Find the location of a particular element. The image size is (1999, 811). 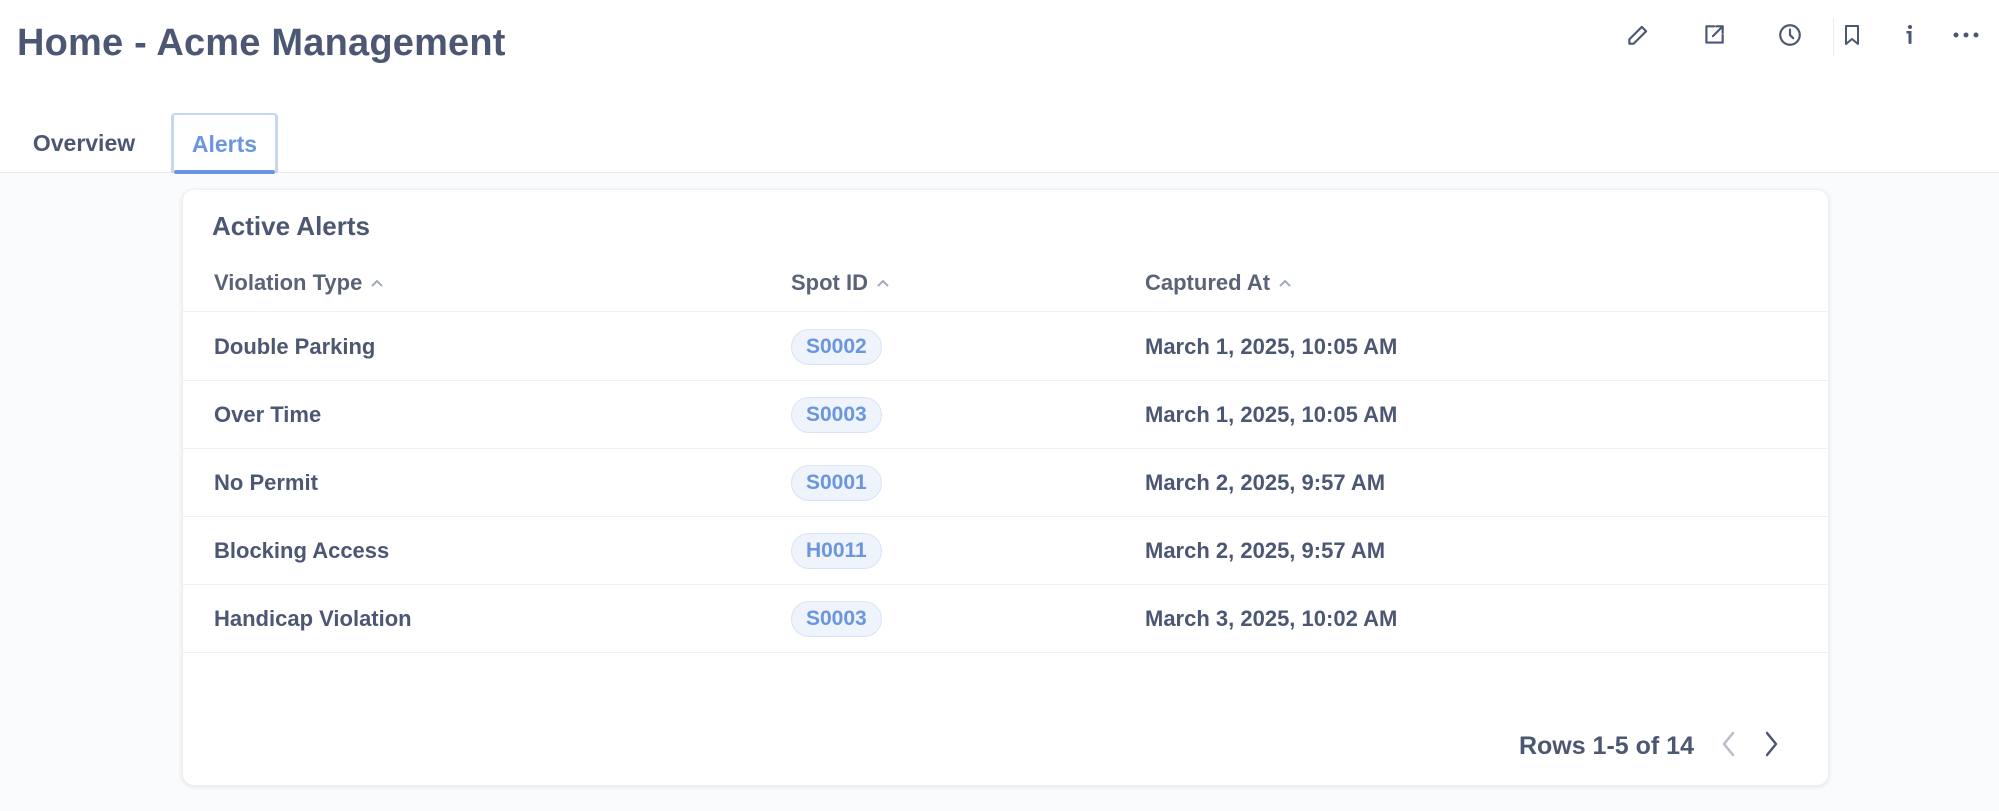

pagination-label: Rows 1-5 of 14 is located at coordinates (1606, 745).